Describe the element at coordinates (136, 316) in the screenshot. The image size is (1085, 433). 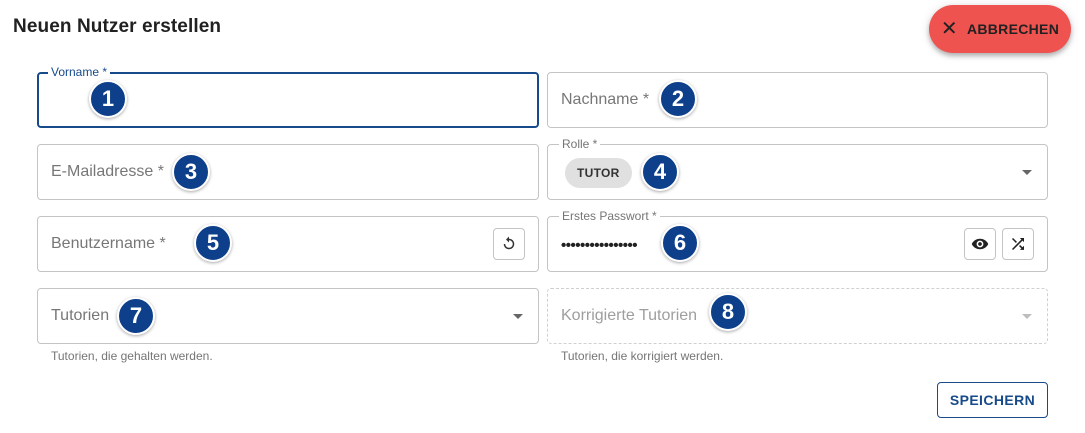
I see `annotation-badge-7: 7` at that location.